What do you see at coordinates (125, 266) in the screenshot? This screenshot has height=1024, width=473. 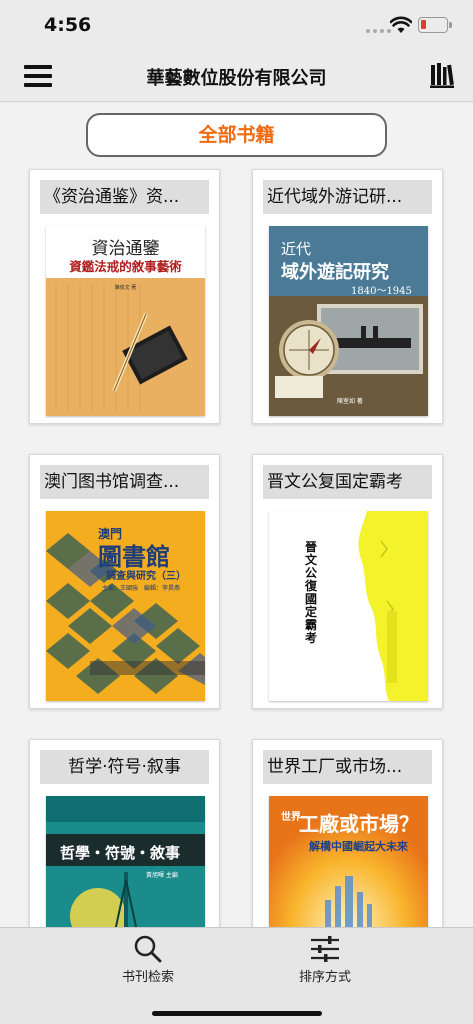 I see `cover-subtitle: 資鑑法戒的敘事藝術` at bounding box center [125, 266].